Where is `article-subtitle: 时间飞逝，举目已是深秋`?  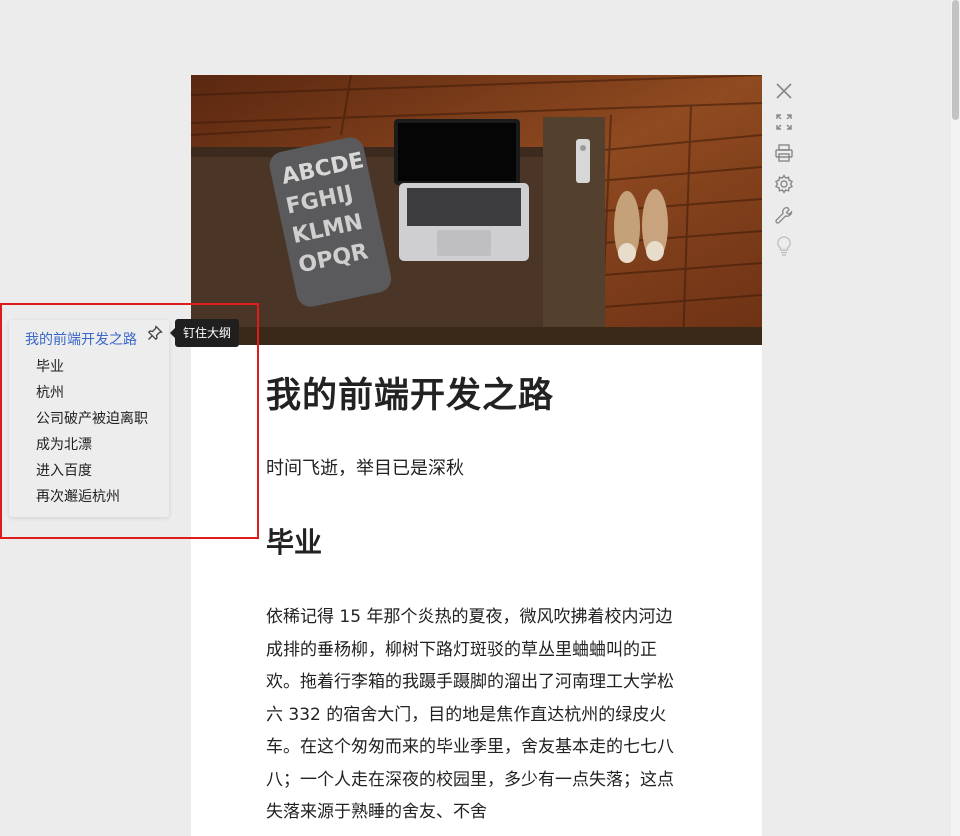 article-subtitle: 时间飞逝，举目已是深秋 is located at coordinates (365, 468).